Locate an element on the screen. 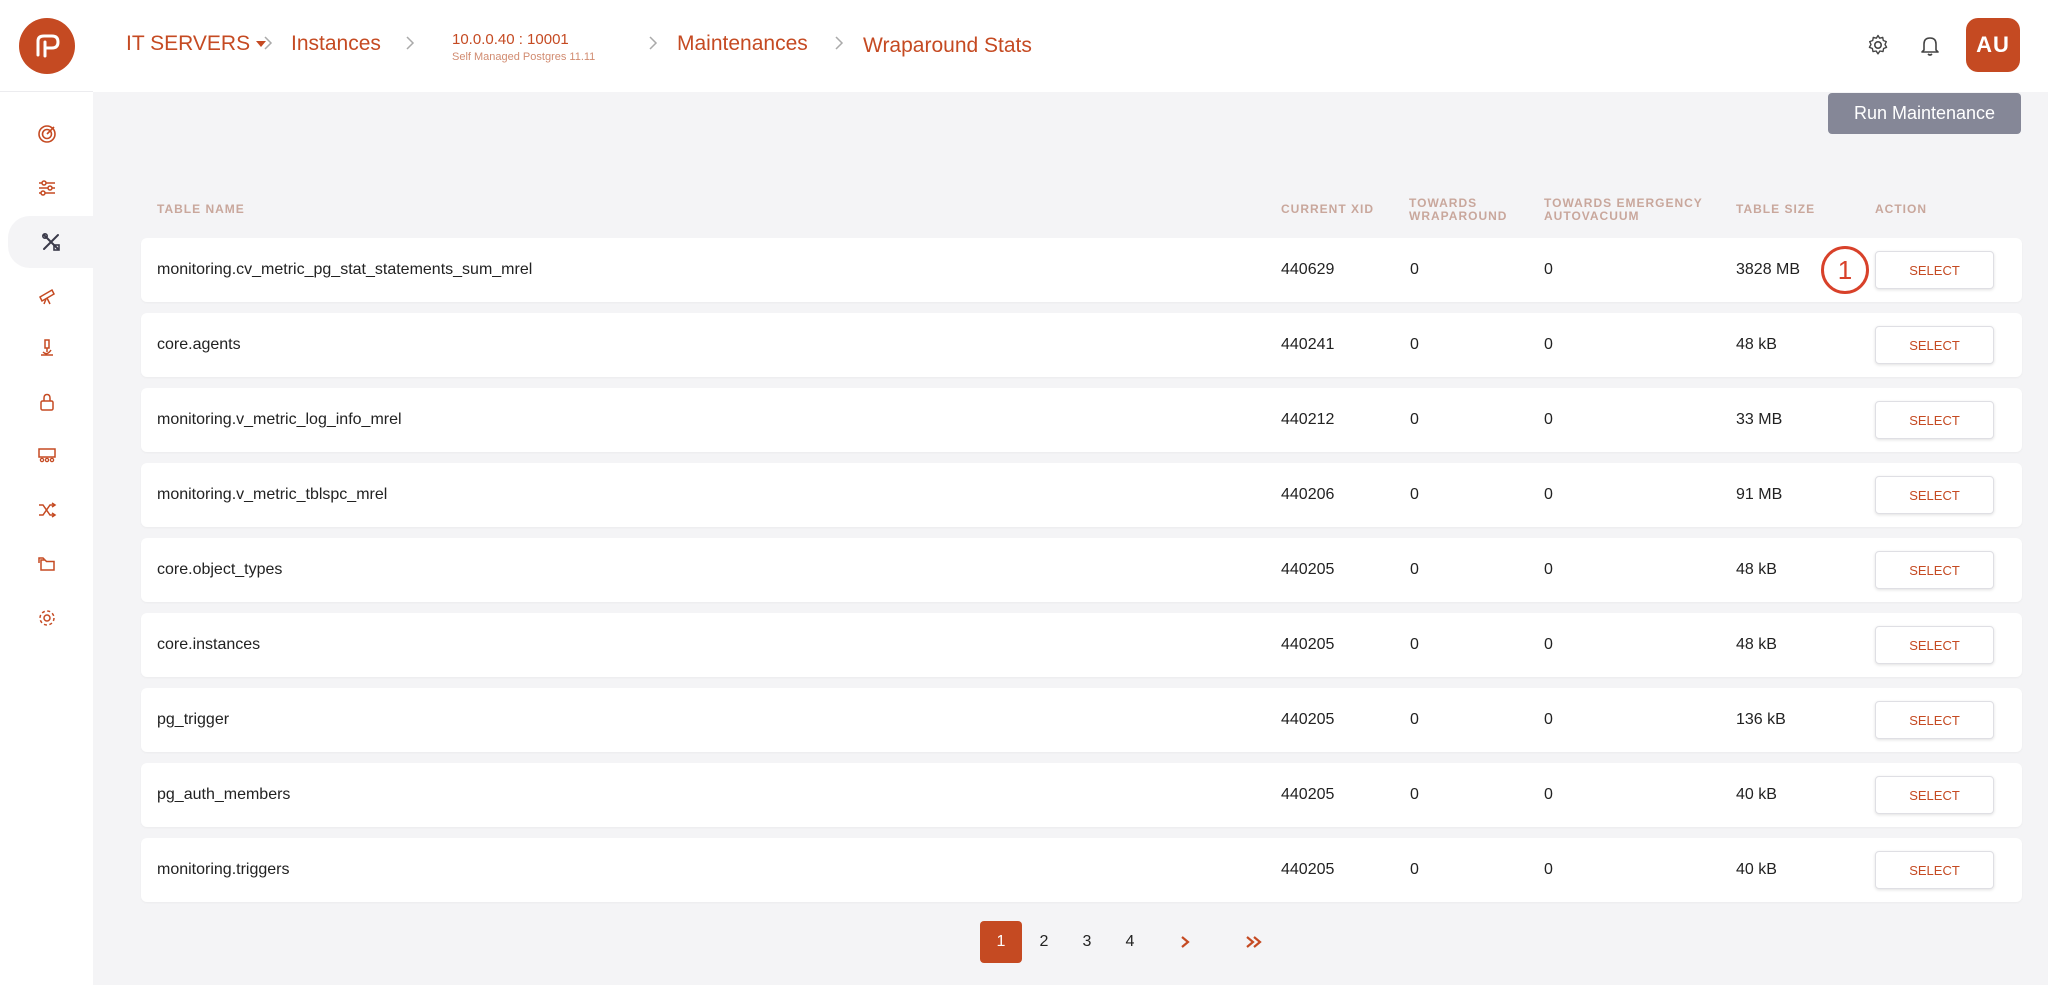 This screenshot has width=2048, height=985. microscope-icon is located at coordinates (46, 347).